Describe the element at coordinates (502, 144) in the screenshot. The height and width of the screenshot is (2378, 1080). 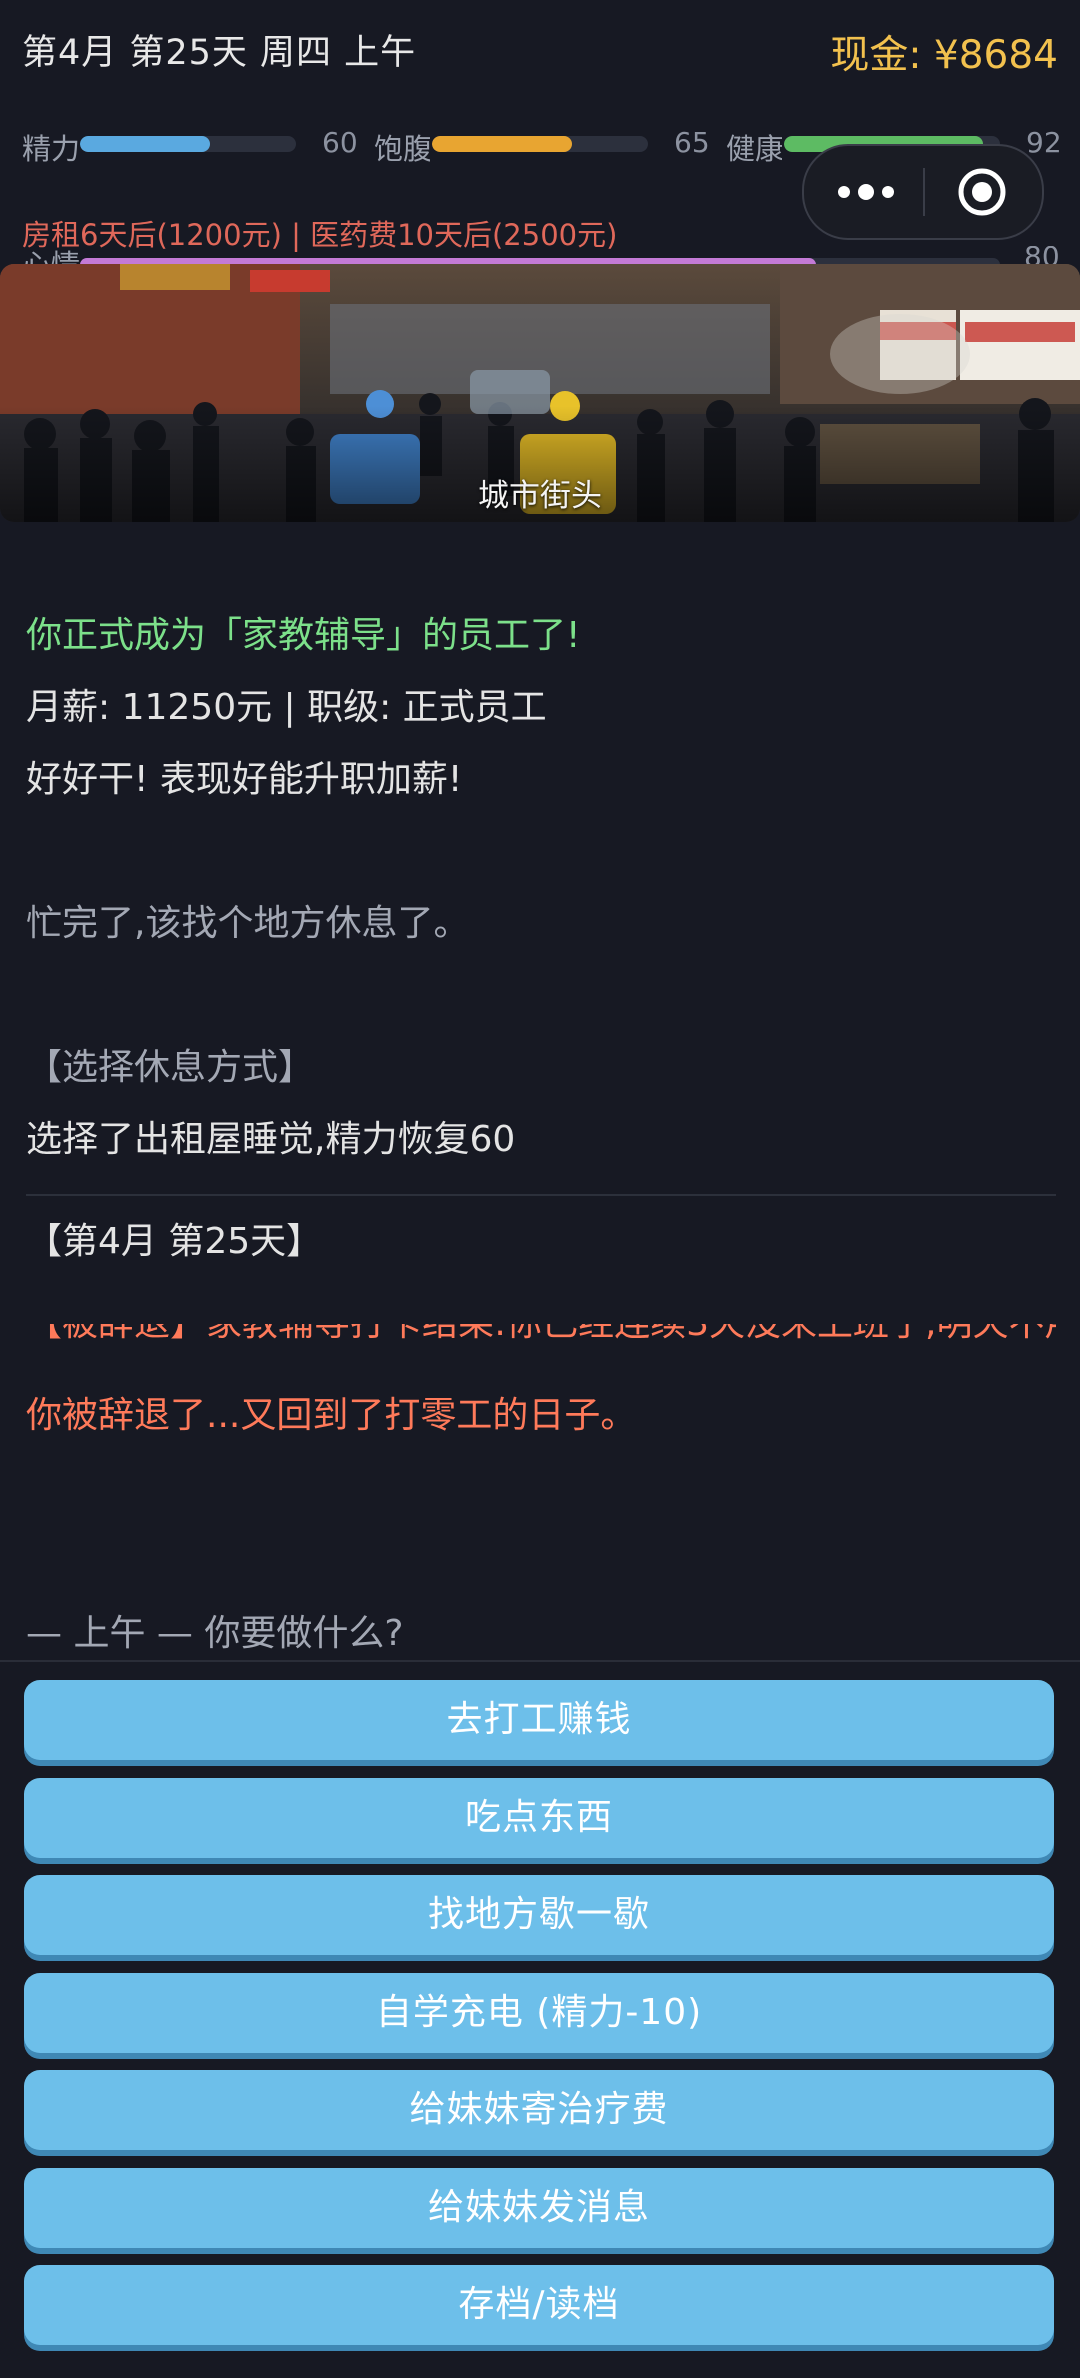
I see `stat-fullness-fill` at that location.